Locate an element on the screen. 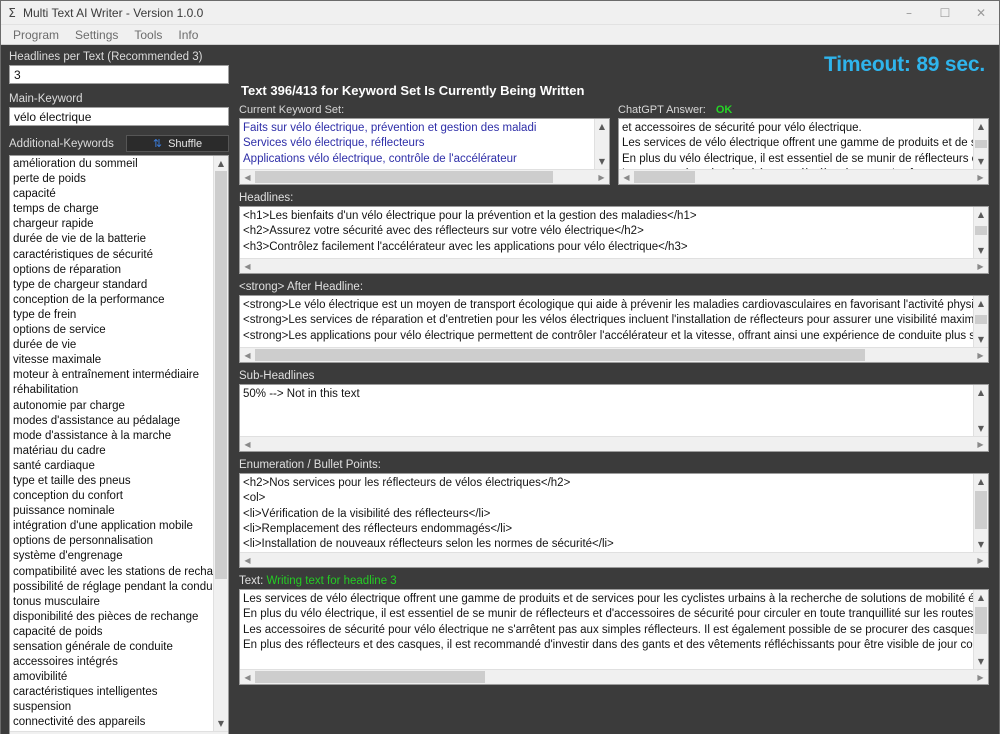 The image size is (1000, 734). list-item: options de réparation is located at coordinates (113, 270).